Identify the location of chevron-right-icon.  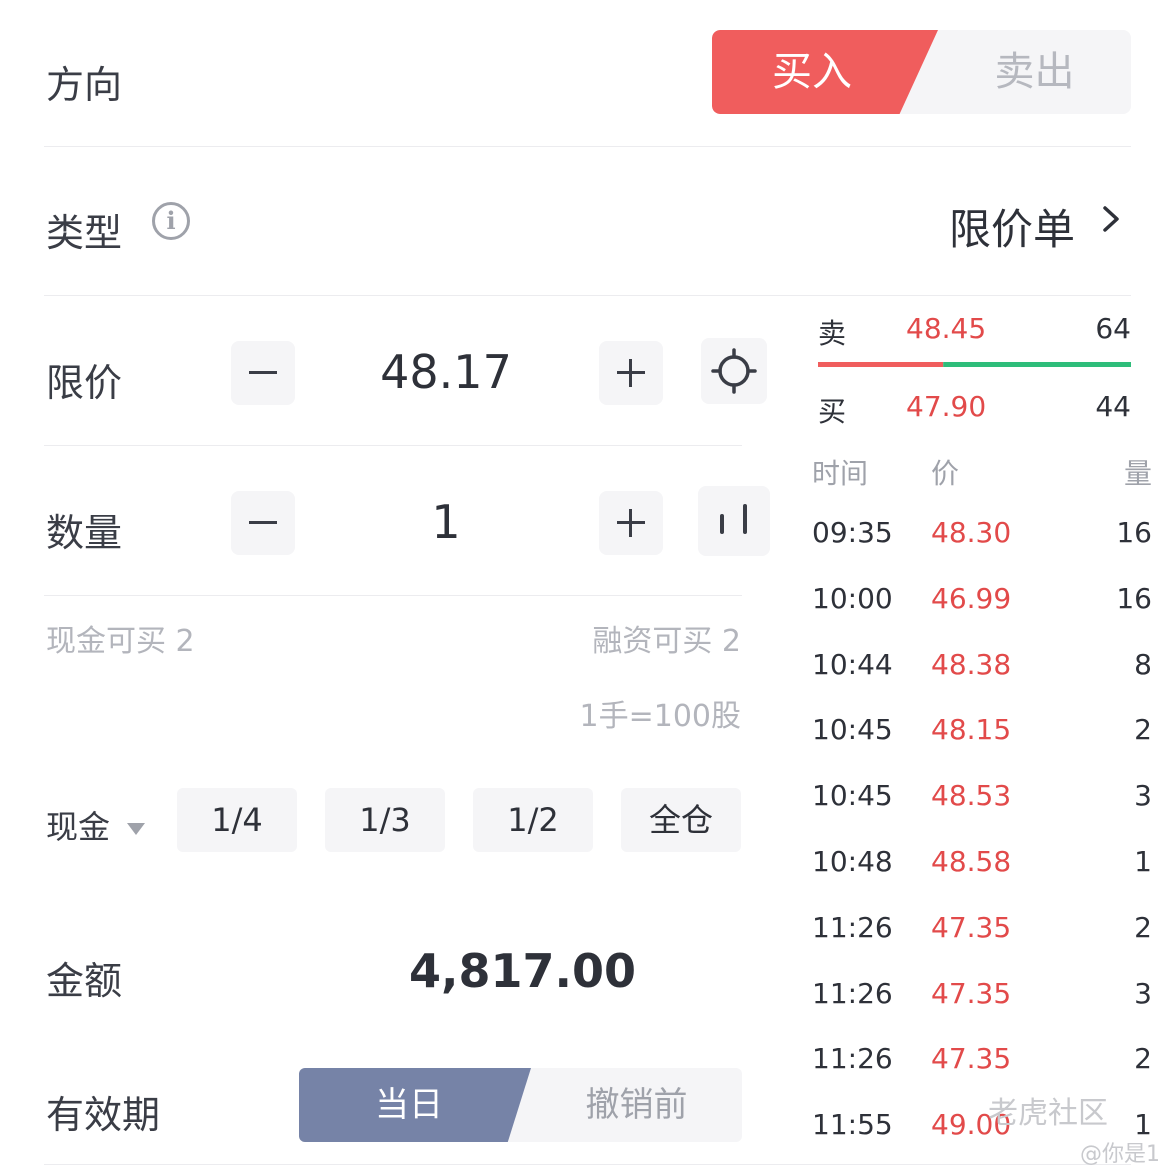
(1111, 219).